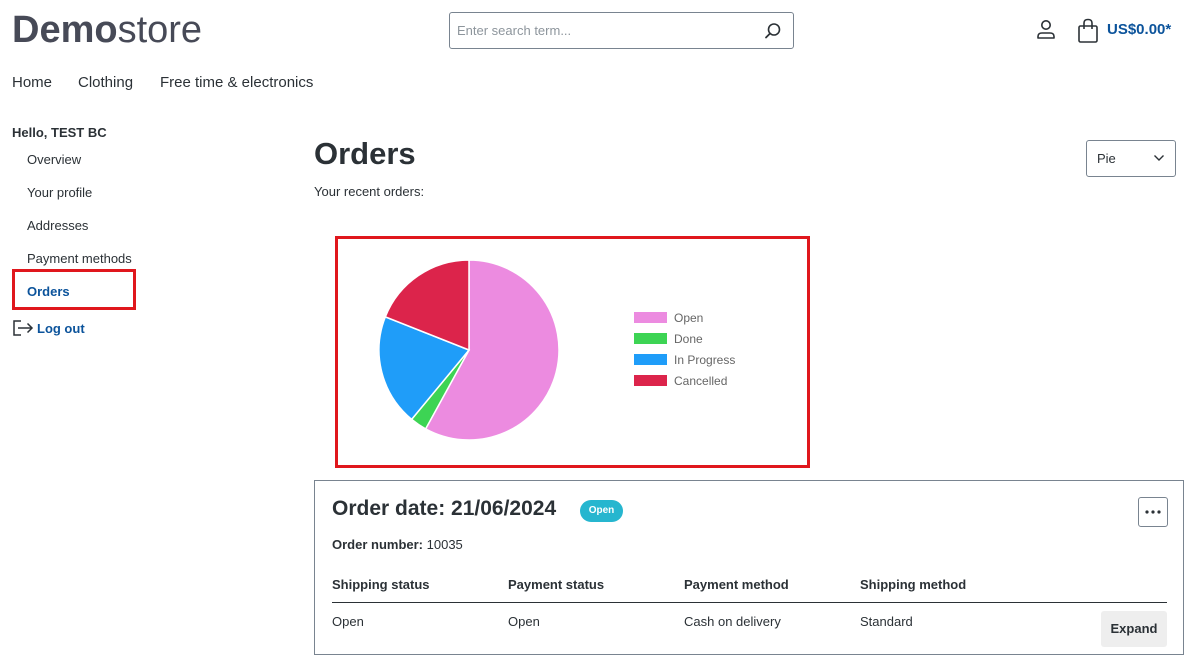 Image resolution: width=1190 pixels, height=664 pixels. I want to click on payment-method-value: Cash on delivery, so click(732, 621).